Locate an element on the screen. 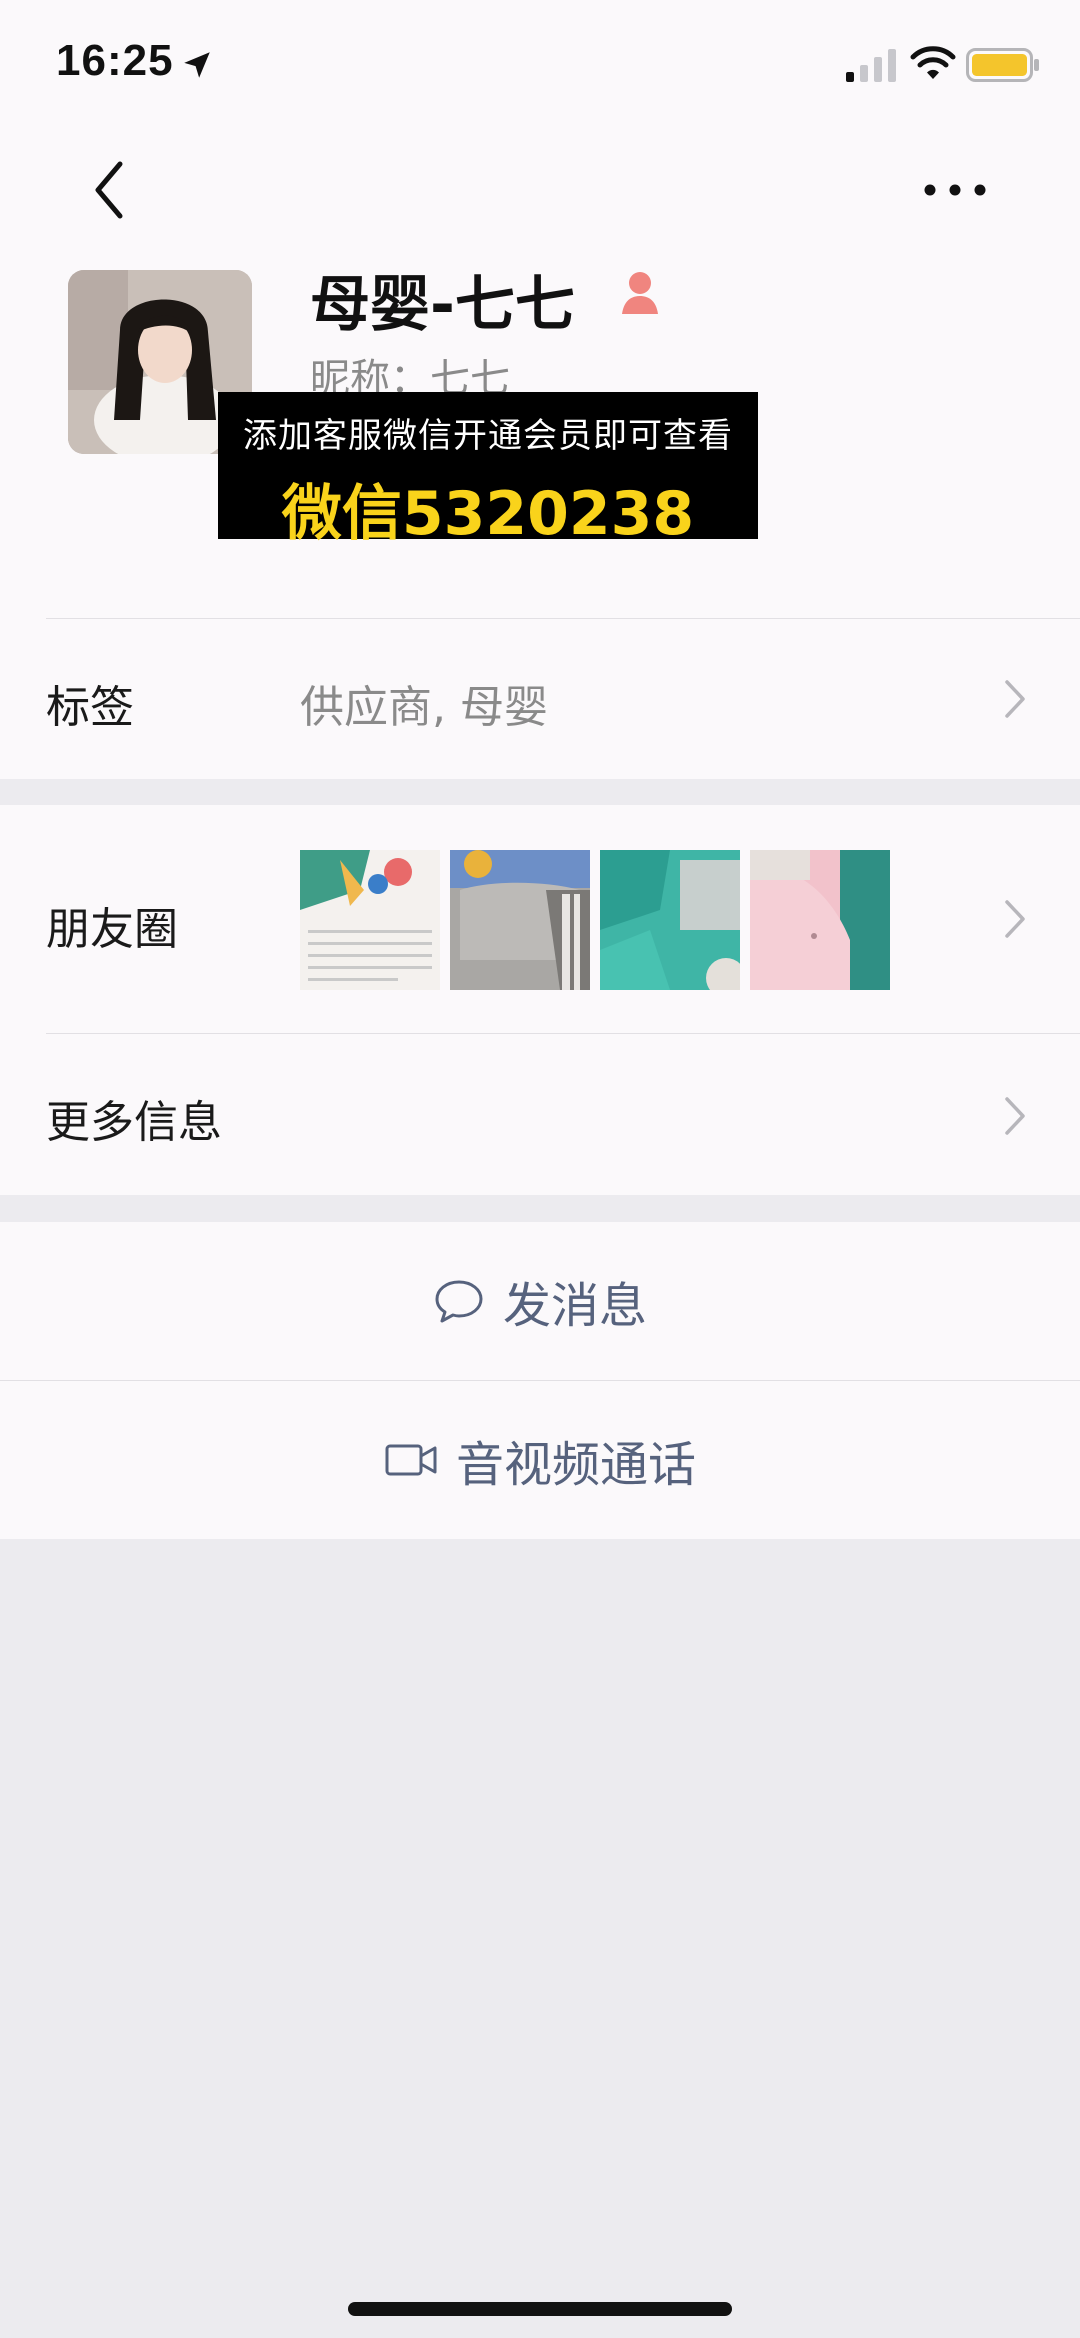  tags-row: 标签 供应商, 母婴 is located at coordinates (540, 699).